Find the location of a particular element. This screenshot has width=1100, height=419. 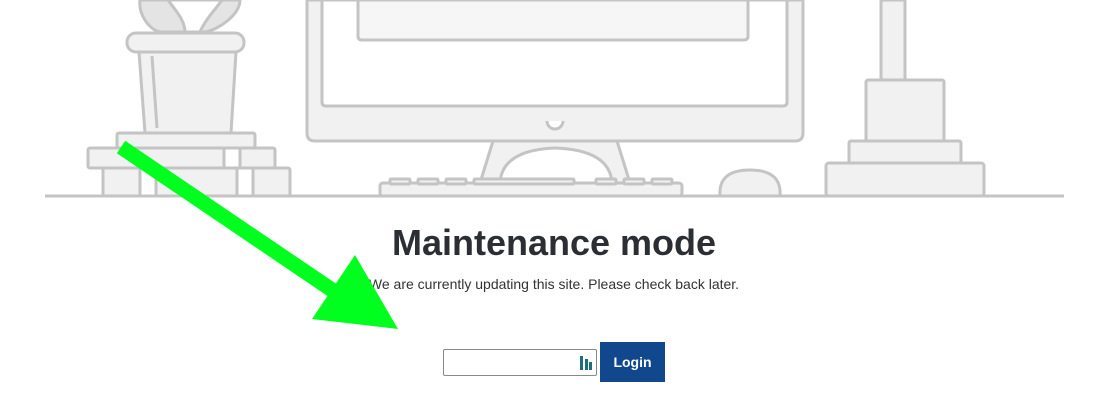

keyboard-illustration is located at coordinates (531, 187).